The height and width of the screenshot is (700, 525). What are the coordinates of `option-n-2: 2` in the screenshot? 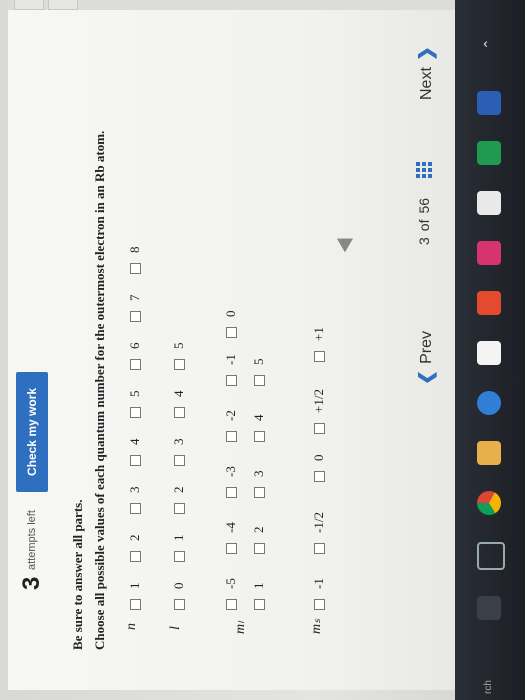 It's located at (135, 548).